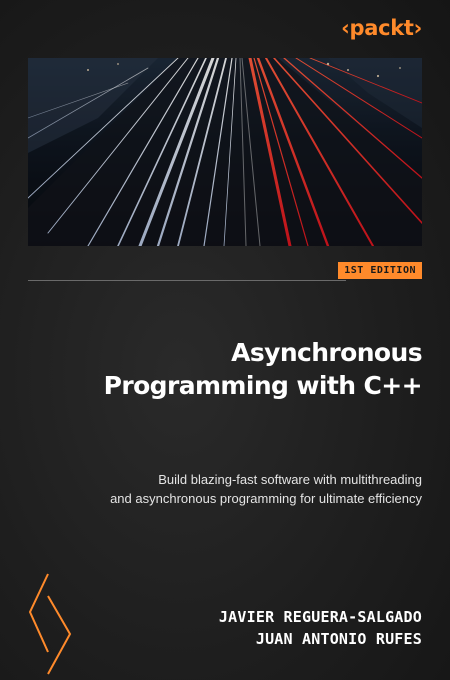 This screenshot has width=450, height=680. What do you see at coordinates (381, 28) in the screenshot?
I see `publisher-logo: ‹packt›` at bounding box center [381, 28].